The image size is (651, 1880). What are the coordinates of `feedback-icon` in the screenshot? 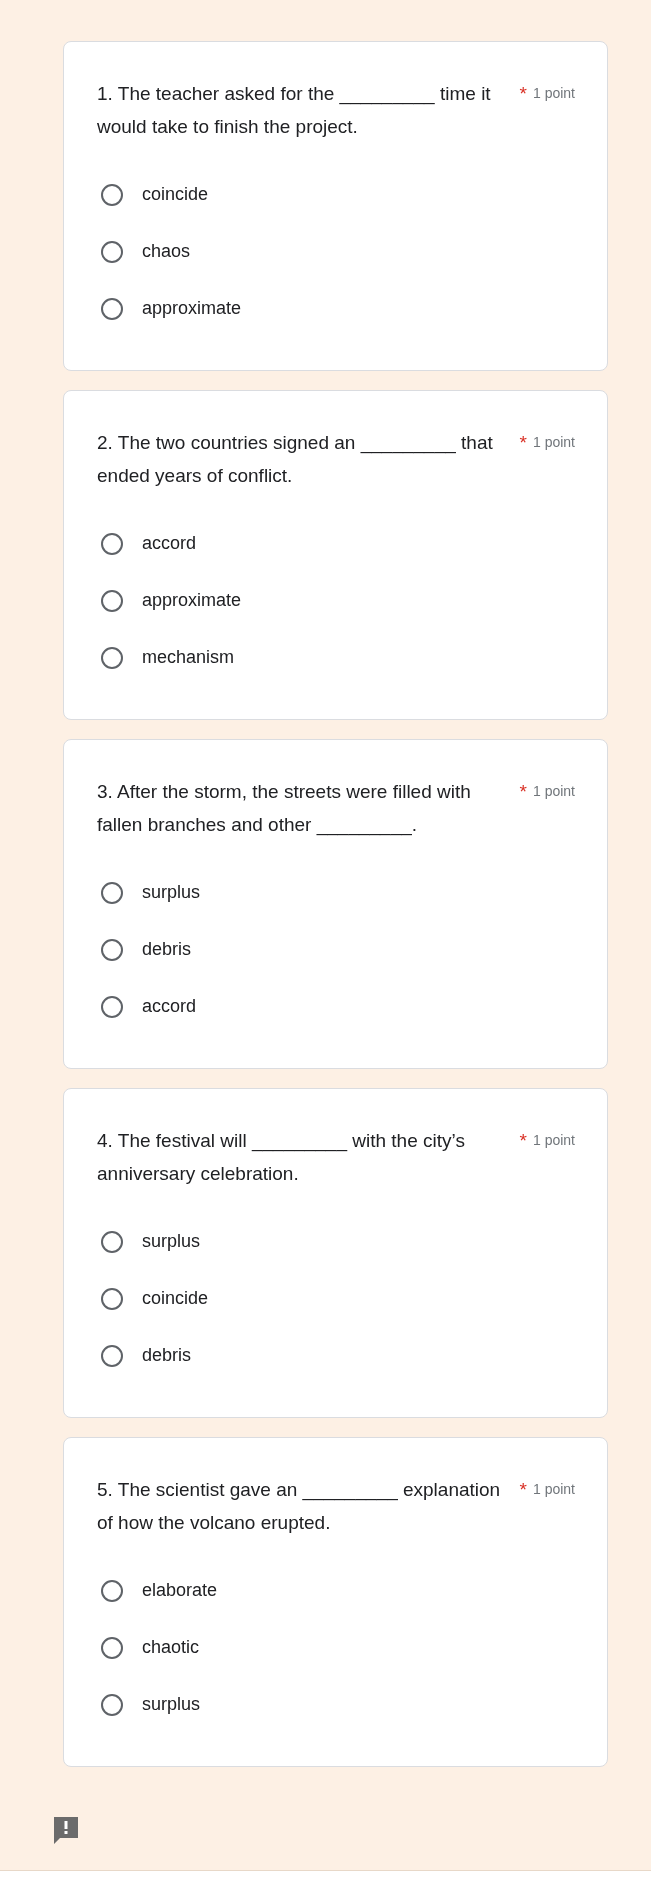 It's located at (66, 1830).